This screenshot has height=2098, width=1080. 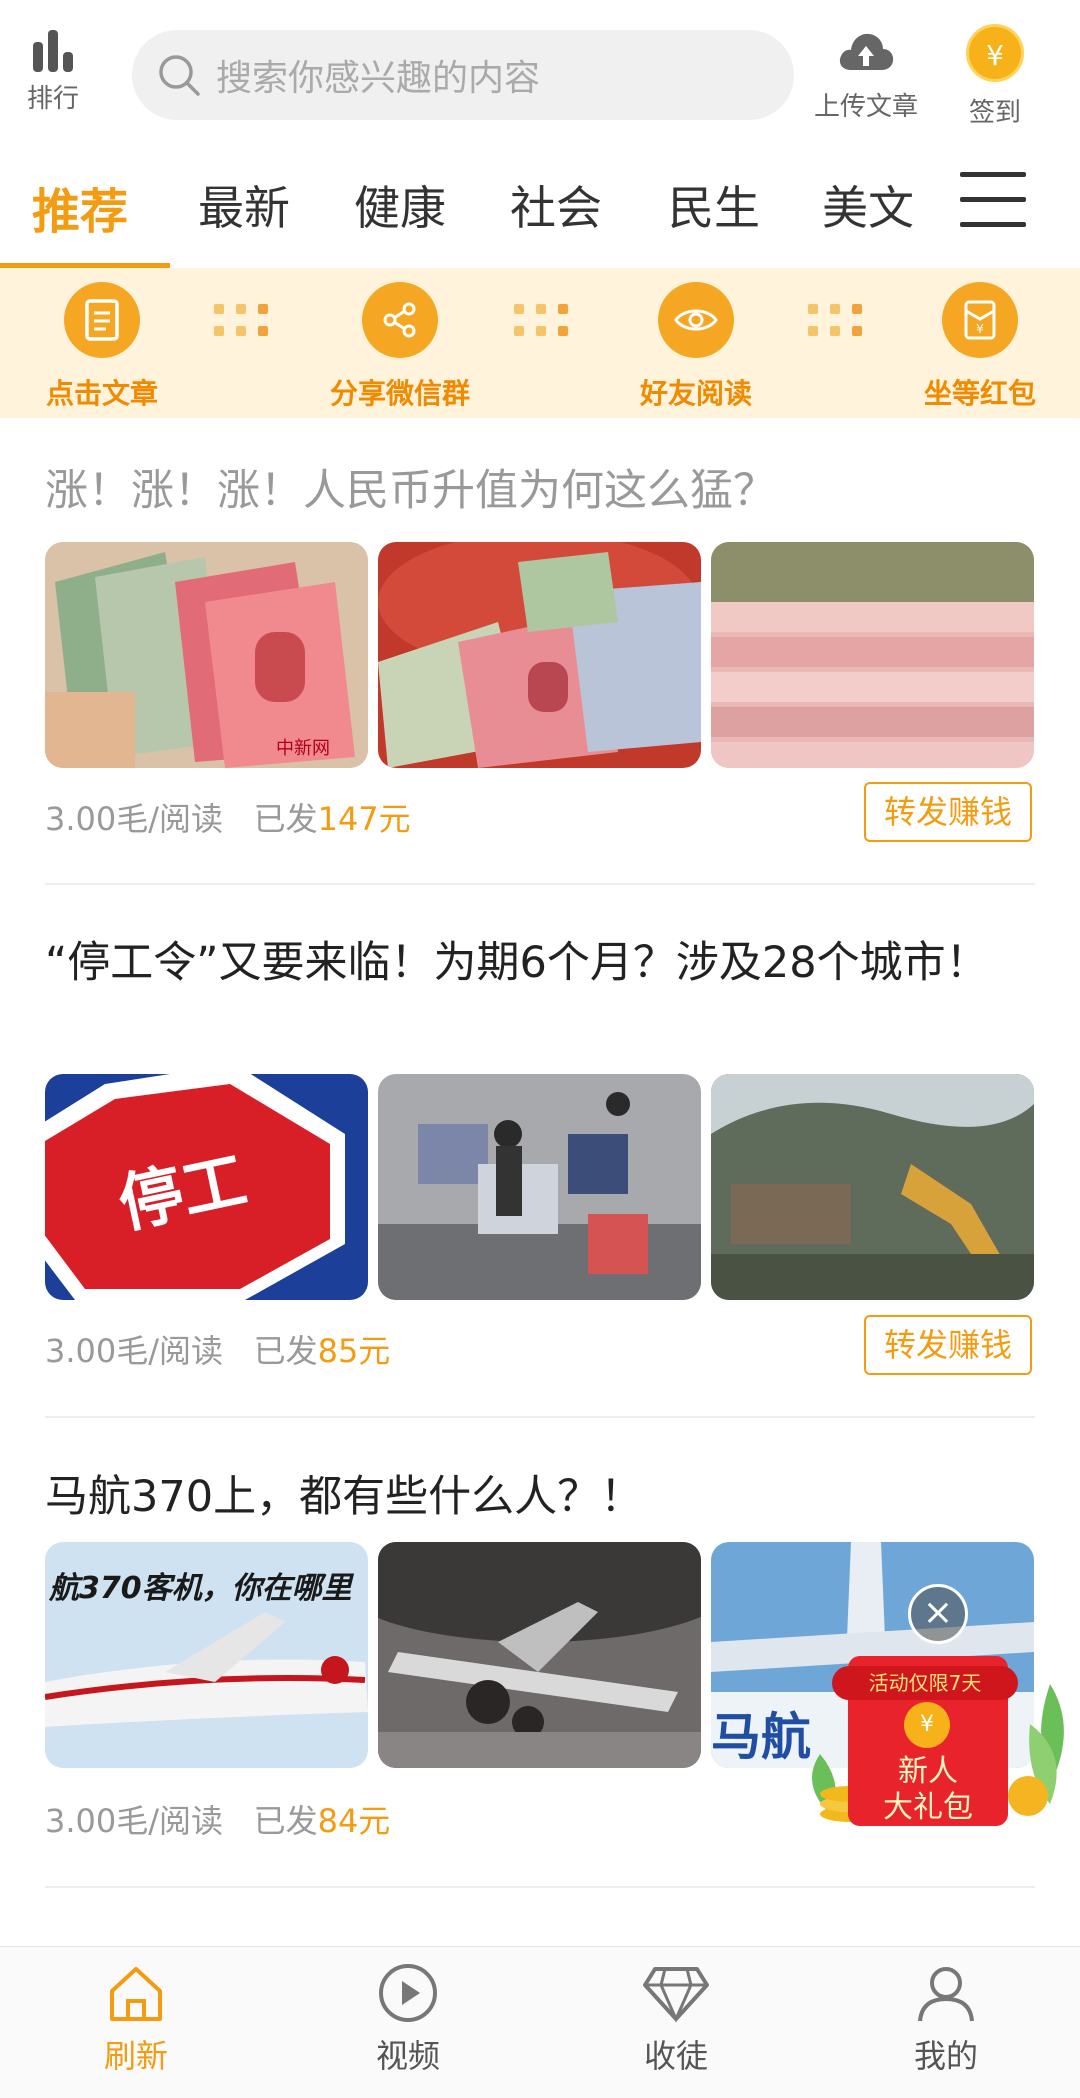 I want to click on eye-icon, so click(x=696, y=320).